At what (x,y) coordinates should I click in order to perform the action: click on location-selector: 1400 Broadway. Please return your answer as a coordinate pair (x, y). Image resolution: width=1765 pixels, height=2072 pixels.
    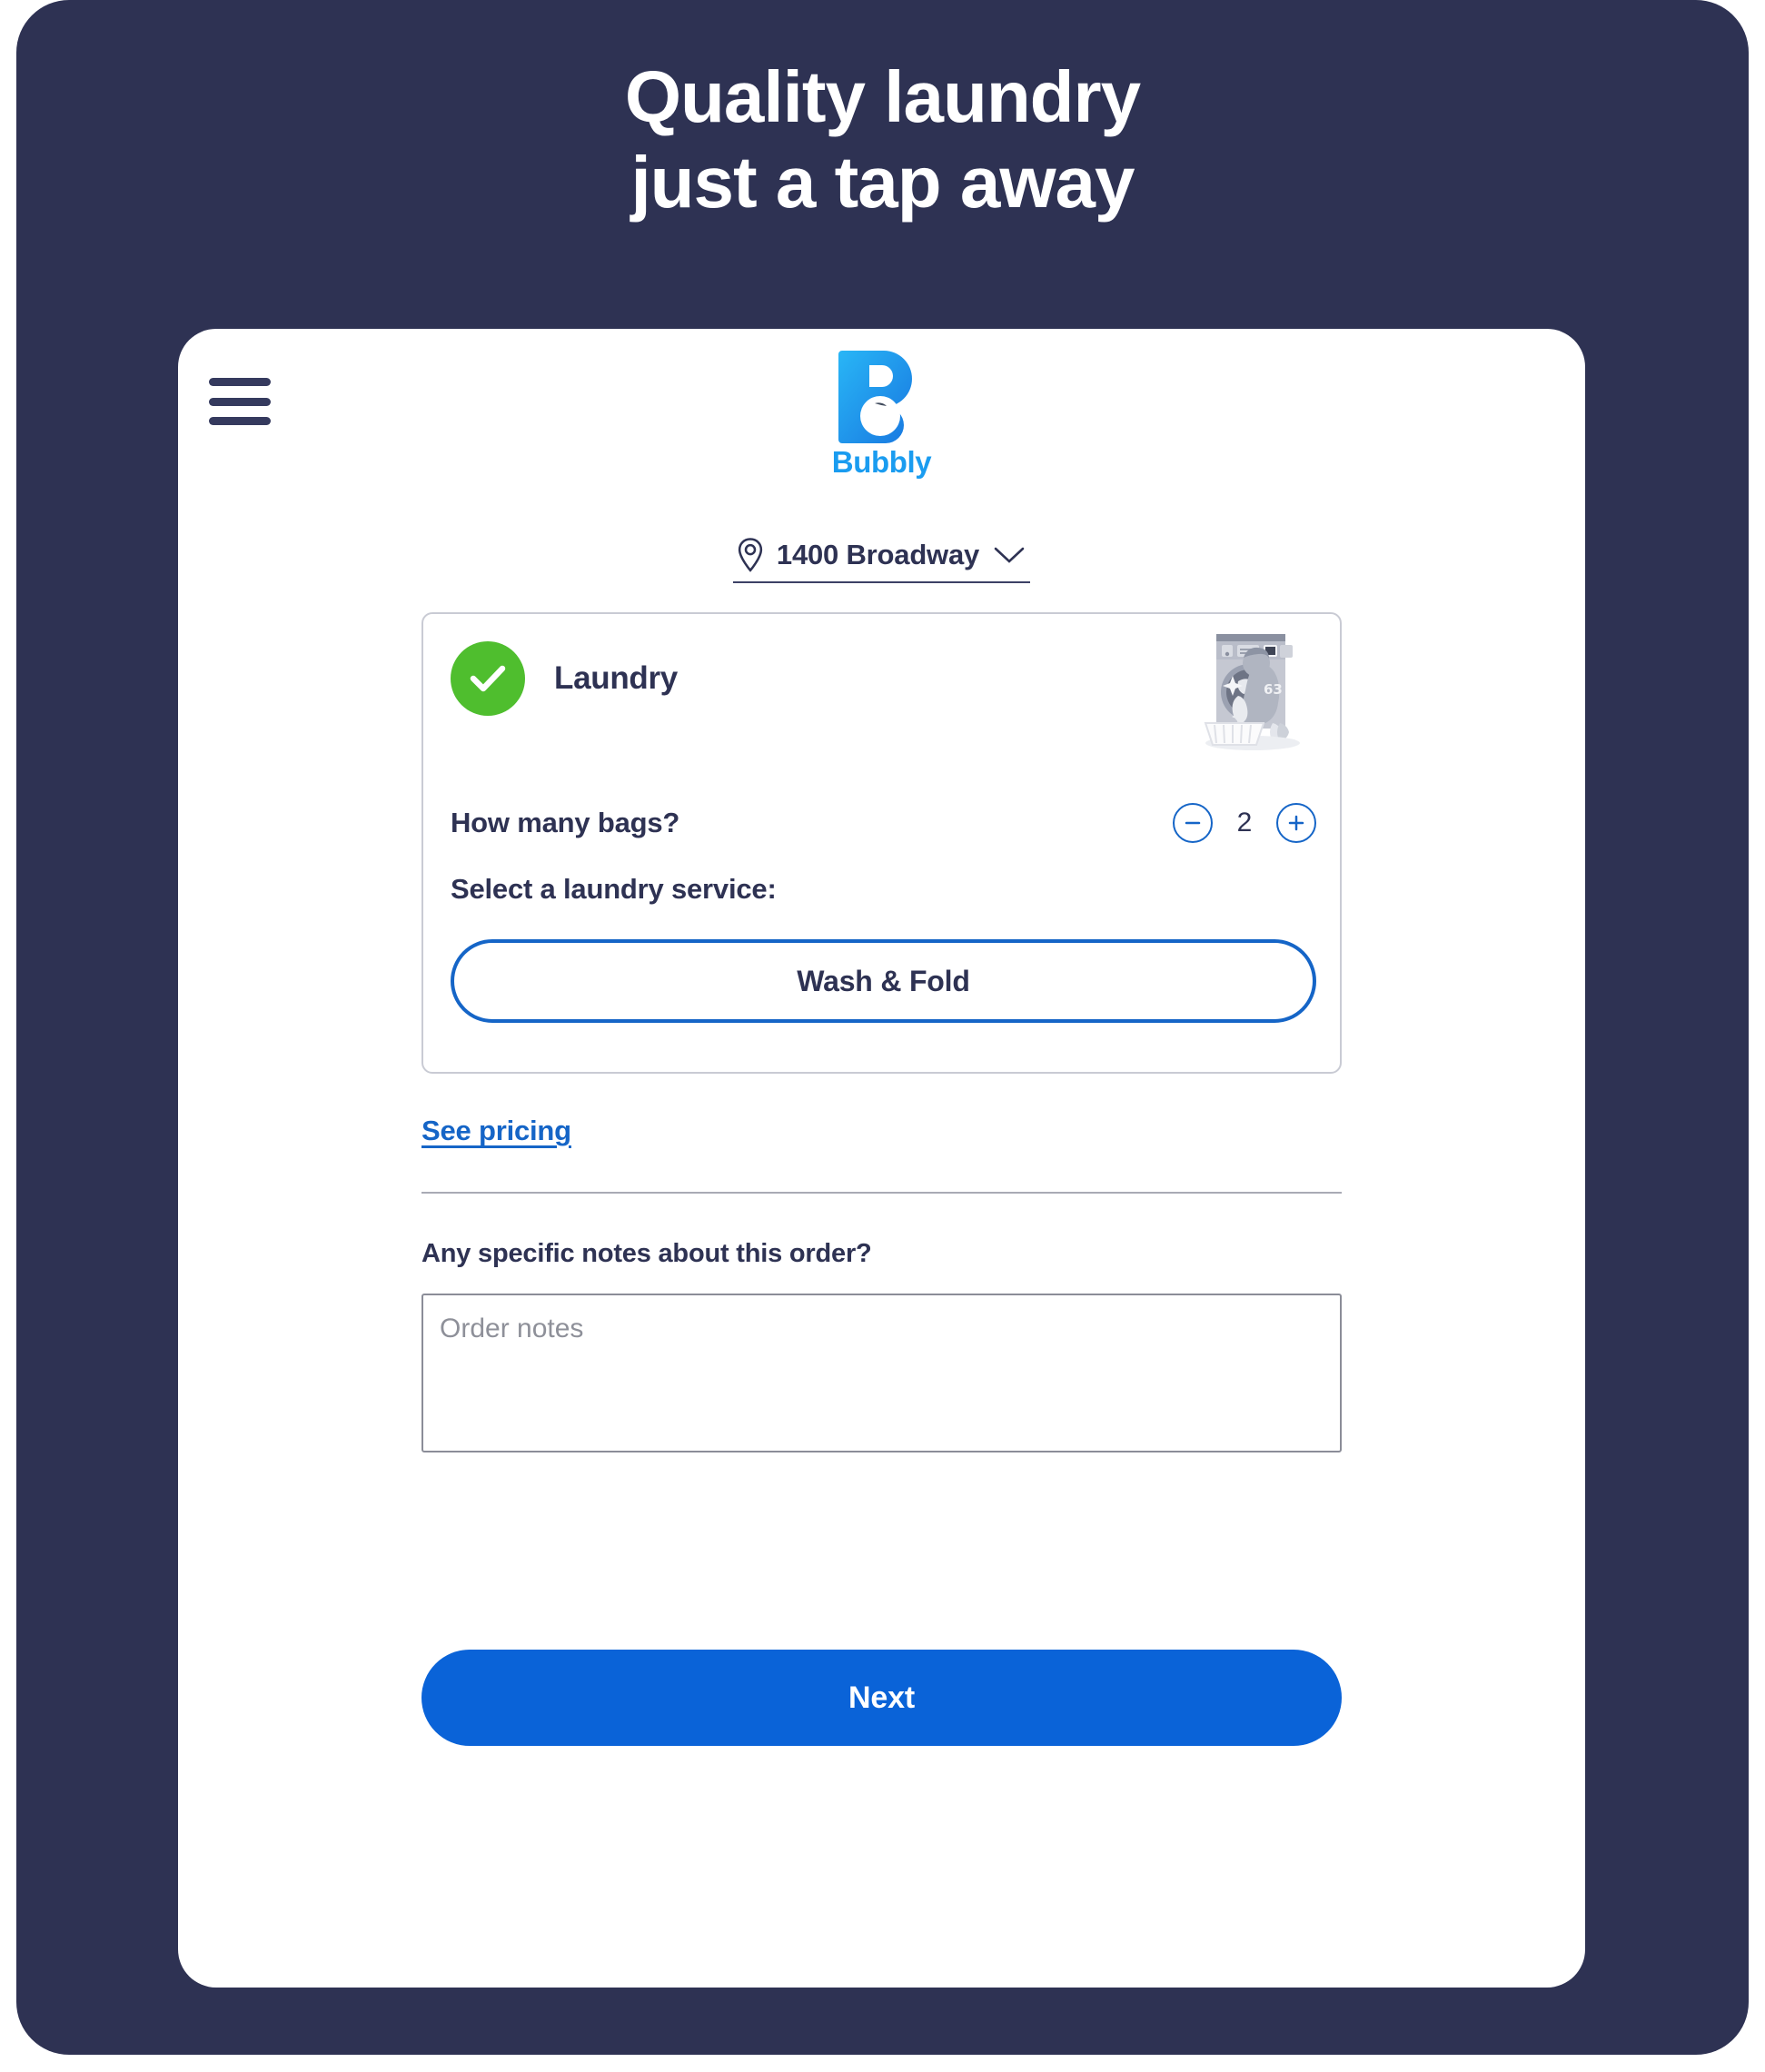
    Looking at the image, I should click on (882, 560).